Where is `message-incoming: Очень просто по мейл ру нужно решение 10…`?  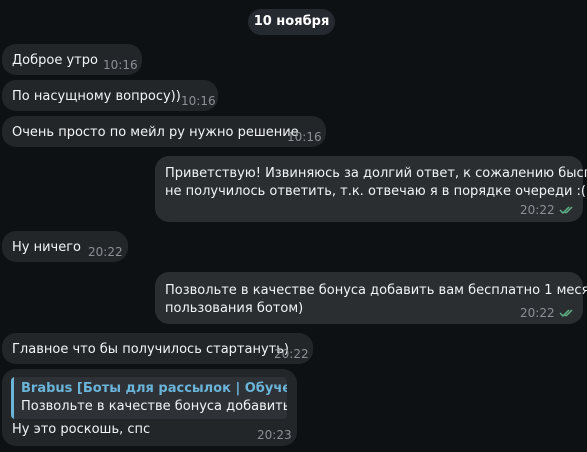 message-incoming: Очень просто по мейл ру нужно решение 10… is located at coordinates (164, 131).